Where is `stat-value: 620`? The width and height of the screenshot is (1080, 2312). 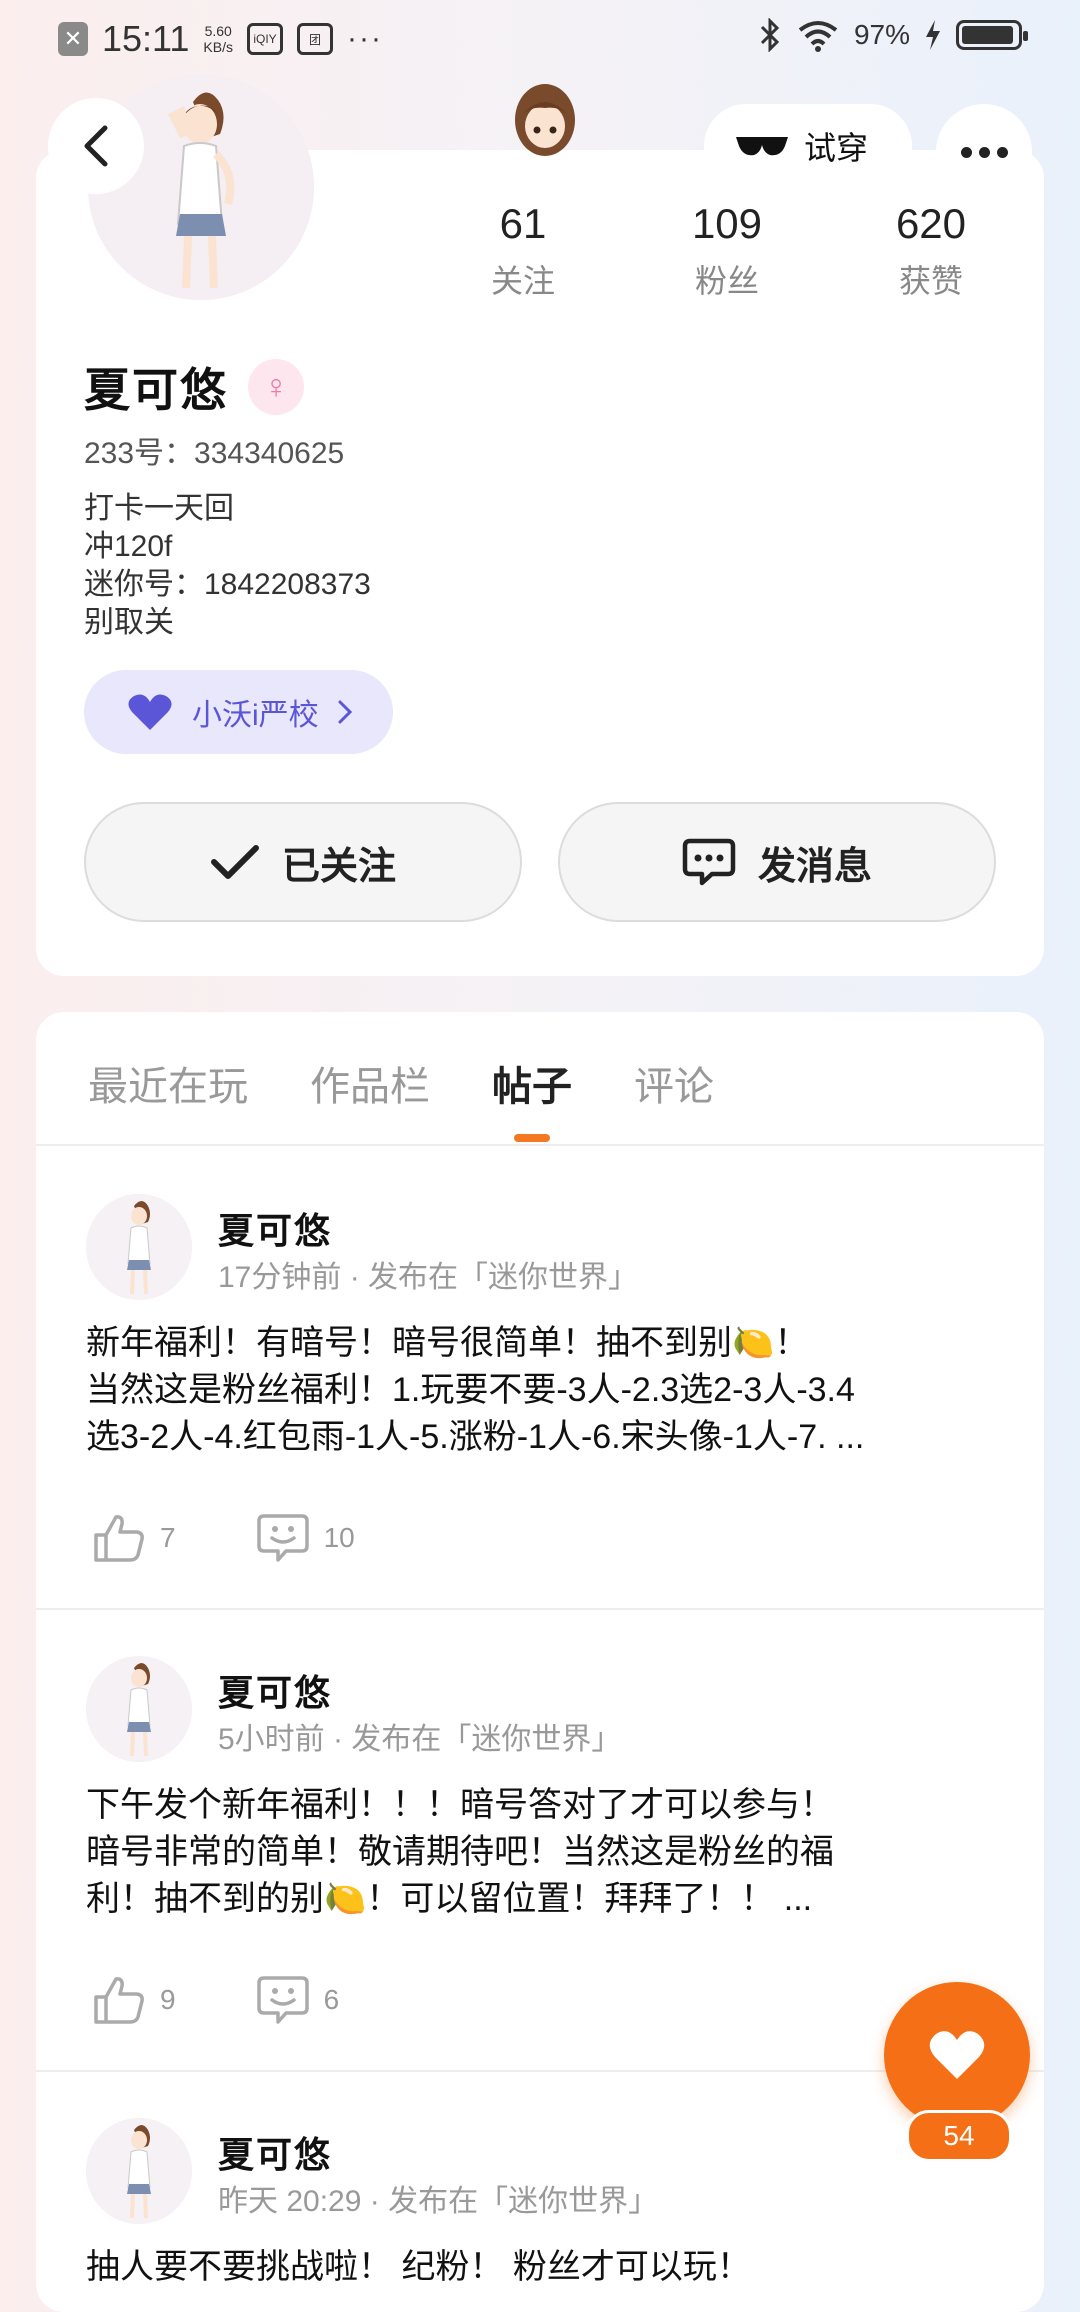
stat-value: 620 is located at coordinates (931, 223).